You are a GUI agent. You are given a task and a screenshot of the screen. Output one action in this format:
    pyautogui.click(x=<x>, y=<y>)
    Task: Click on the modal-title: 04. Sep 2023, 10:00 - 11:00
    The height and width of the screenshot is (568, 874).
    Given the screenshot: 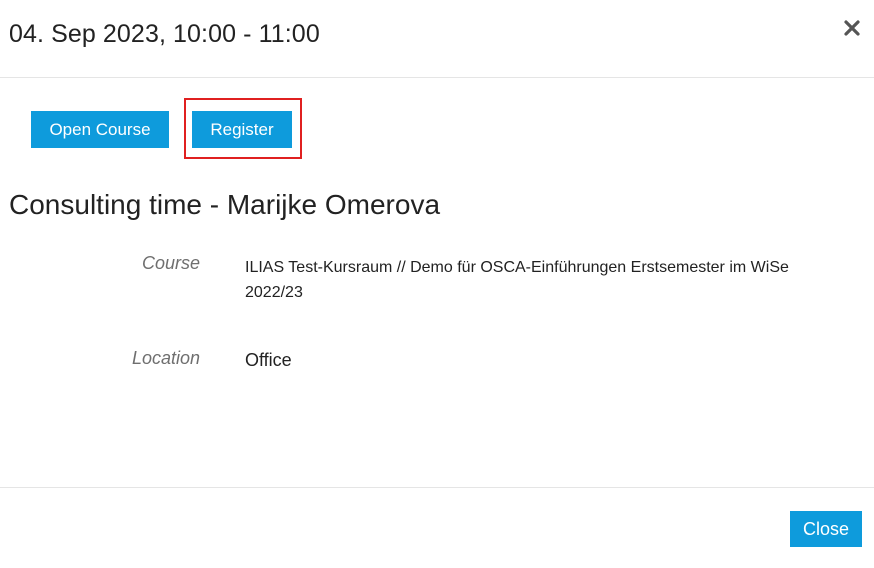 What is the action you would take?
    pyautogui.click(x=164, y=34)
    